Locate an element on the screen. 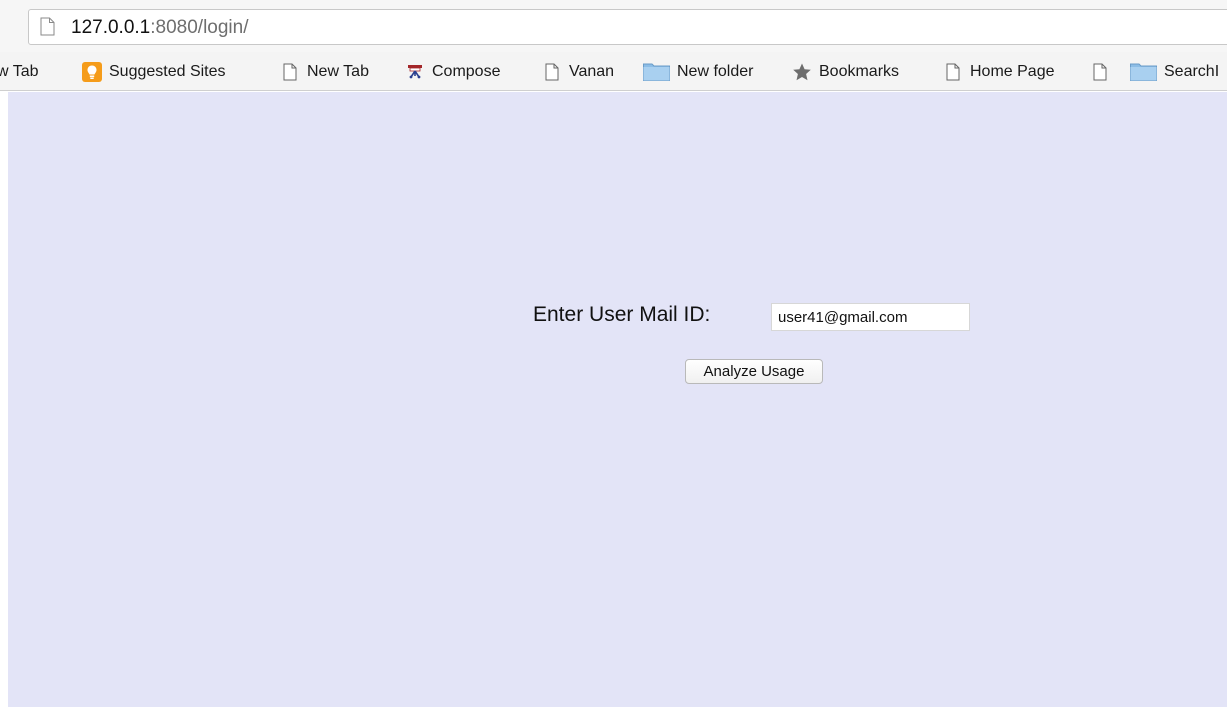  bookmark-compose: Compose is located at coordinates (453, 71).